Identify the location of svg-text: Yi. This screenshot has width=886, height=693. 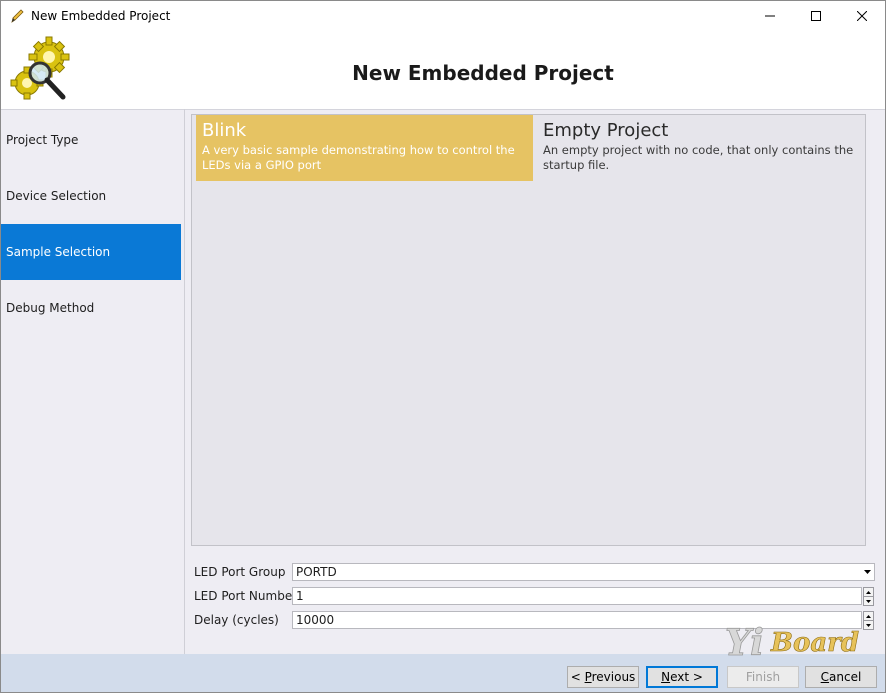
(744, 643).